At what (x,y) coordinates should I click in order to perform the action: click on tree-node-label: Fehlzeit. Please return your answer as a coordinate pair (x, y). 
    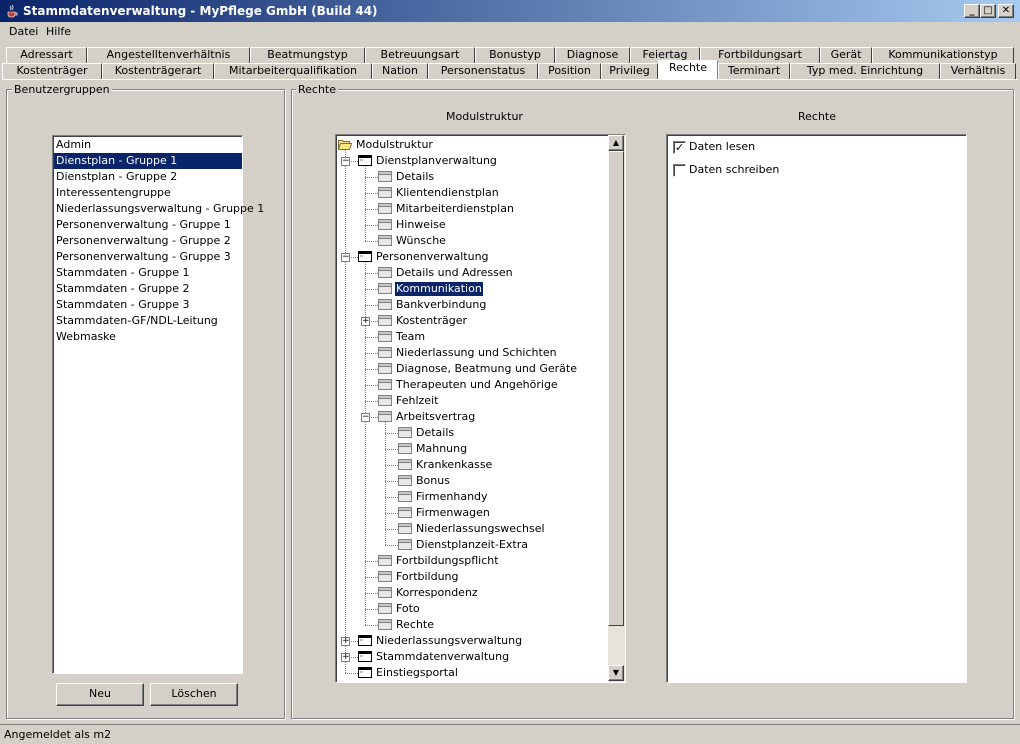
    Looking at the image, I should click on (417, 401).